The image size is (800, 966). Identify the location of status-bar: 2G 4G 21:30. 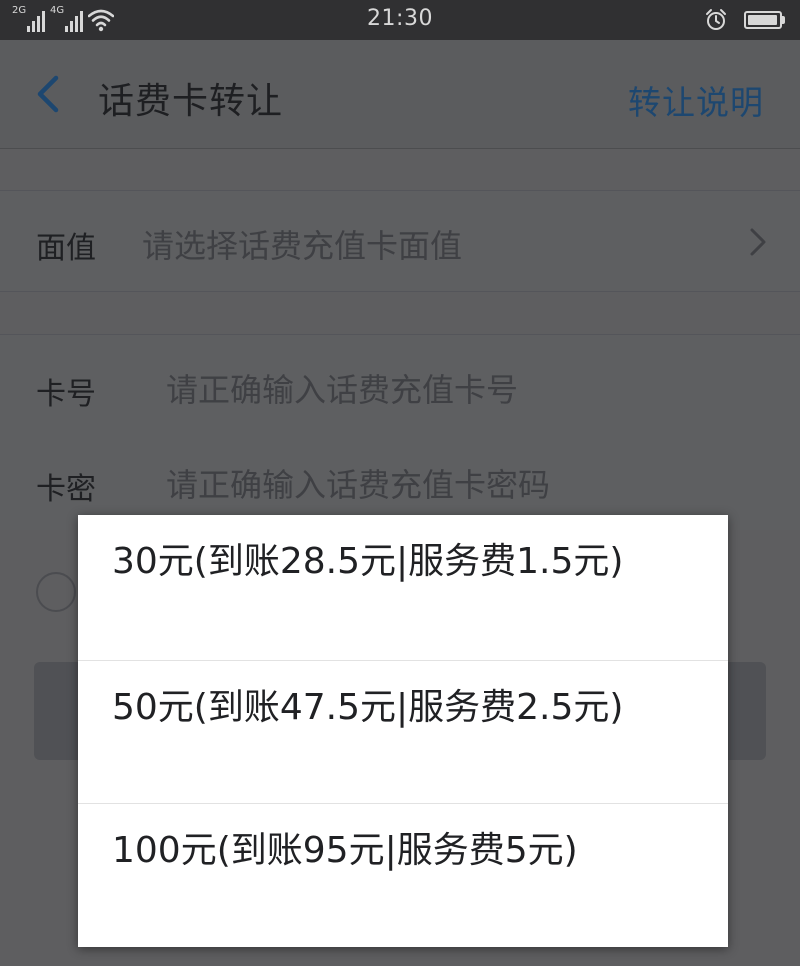
(400, 20).